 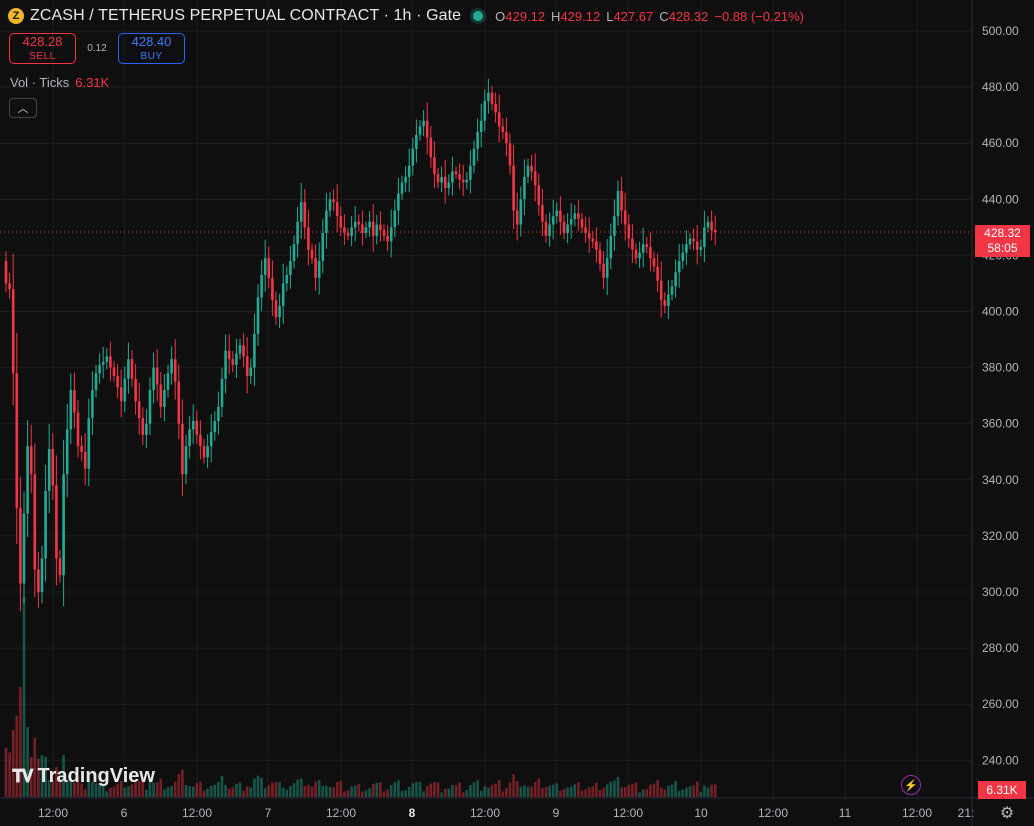 I want to click on collapse-legend-button: ︿, so click(x=23, y=108).